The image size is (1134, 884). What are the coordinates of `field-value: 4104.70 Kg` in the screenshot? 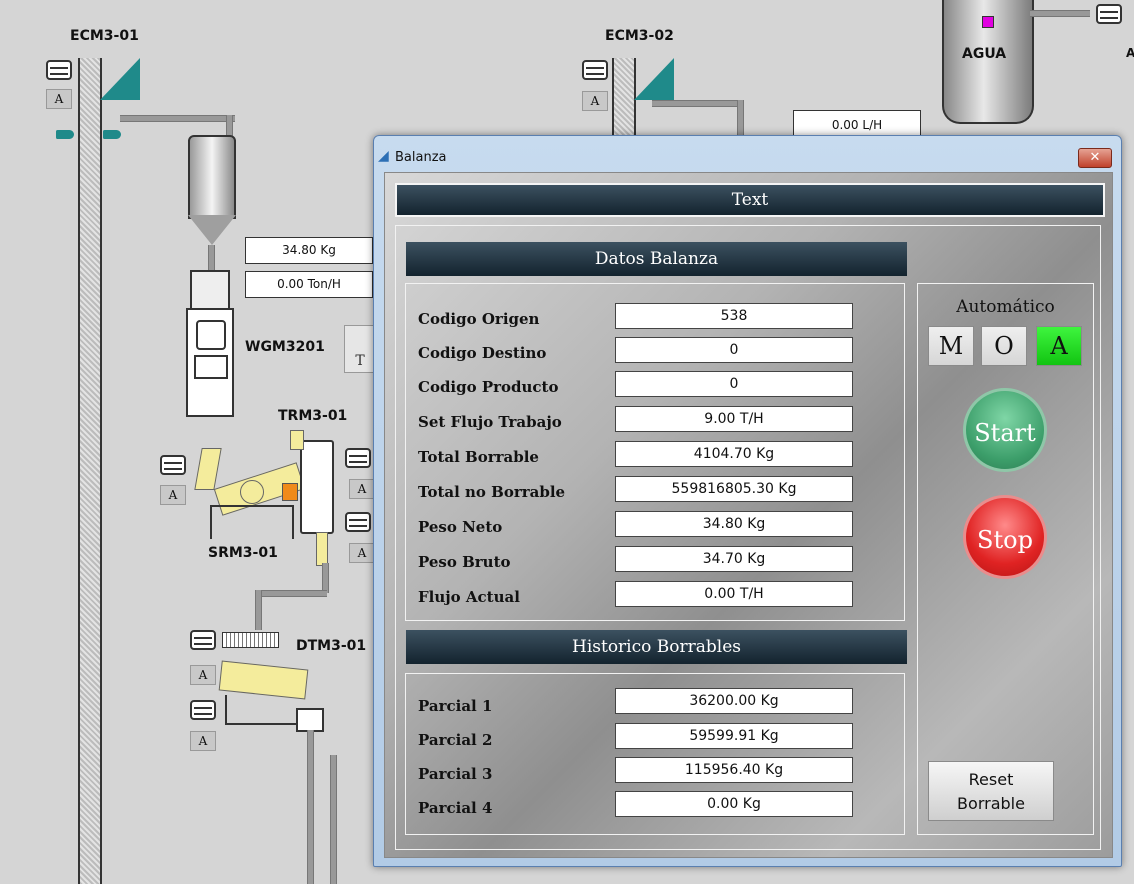 It's located at (734, 454).